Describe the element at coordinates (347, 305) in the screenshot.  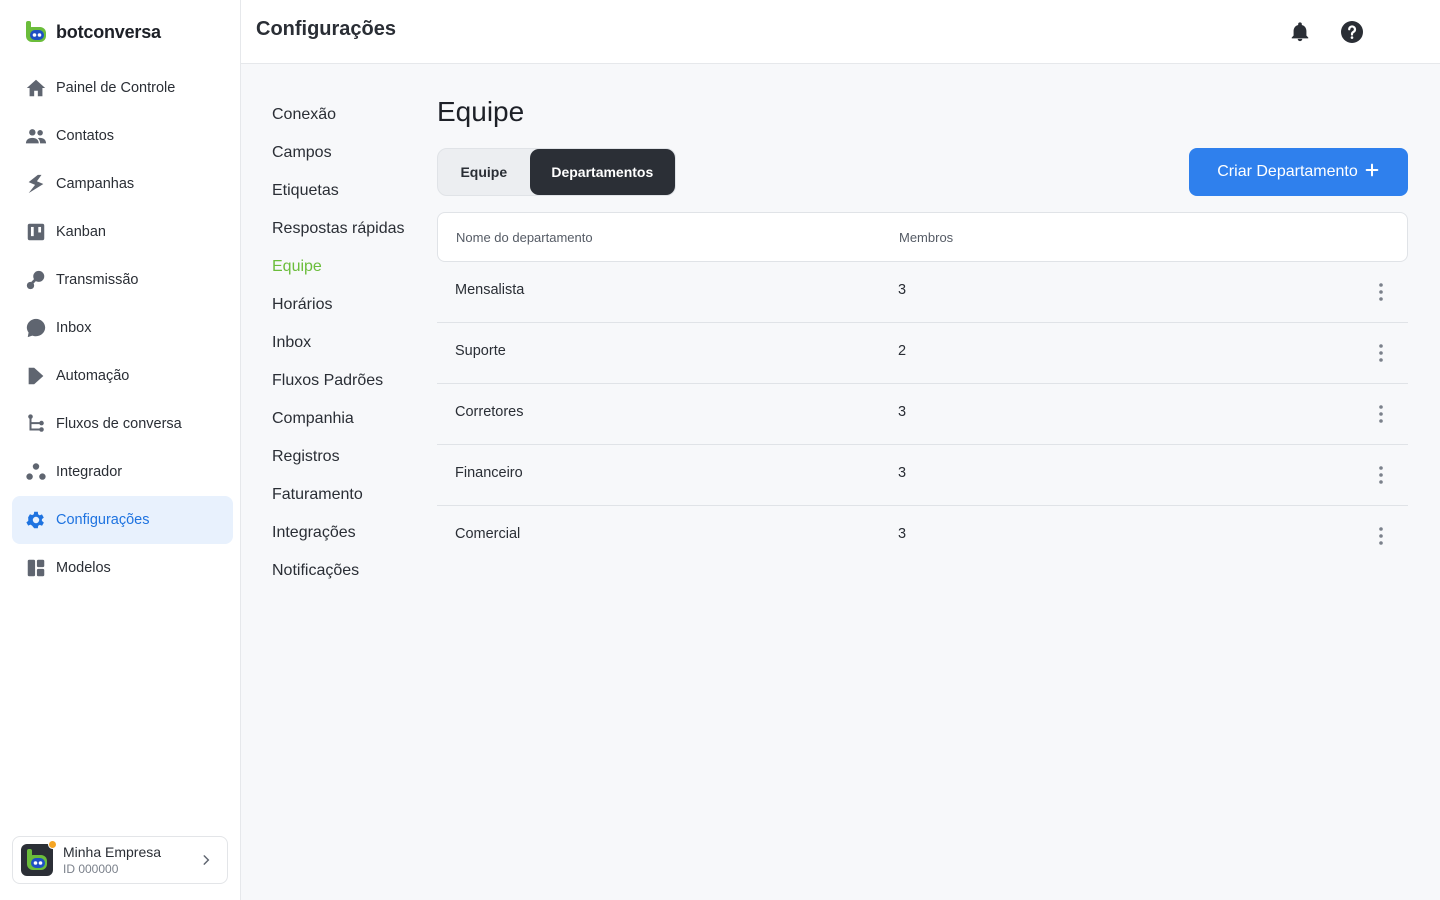
I see `settings-item-horarios: Horários` at that location.